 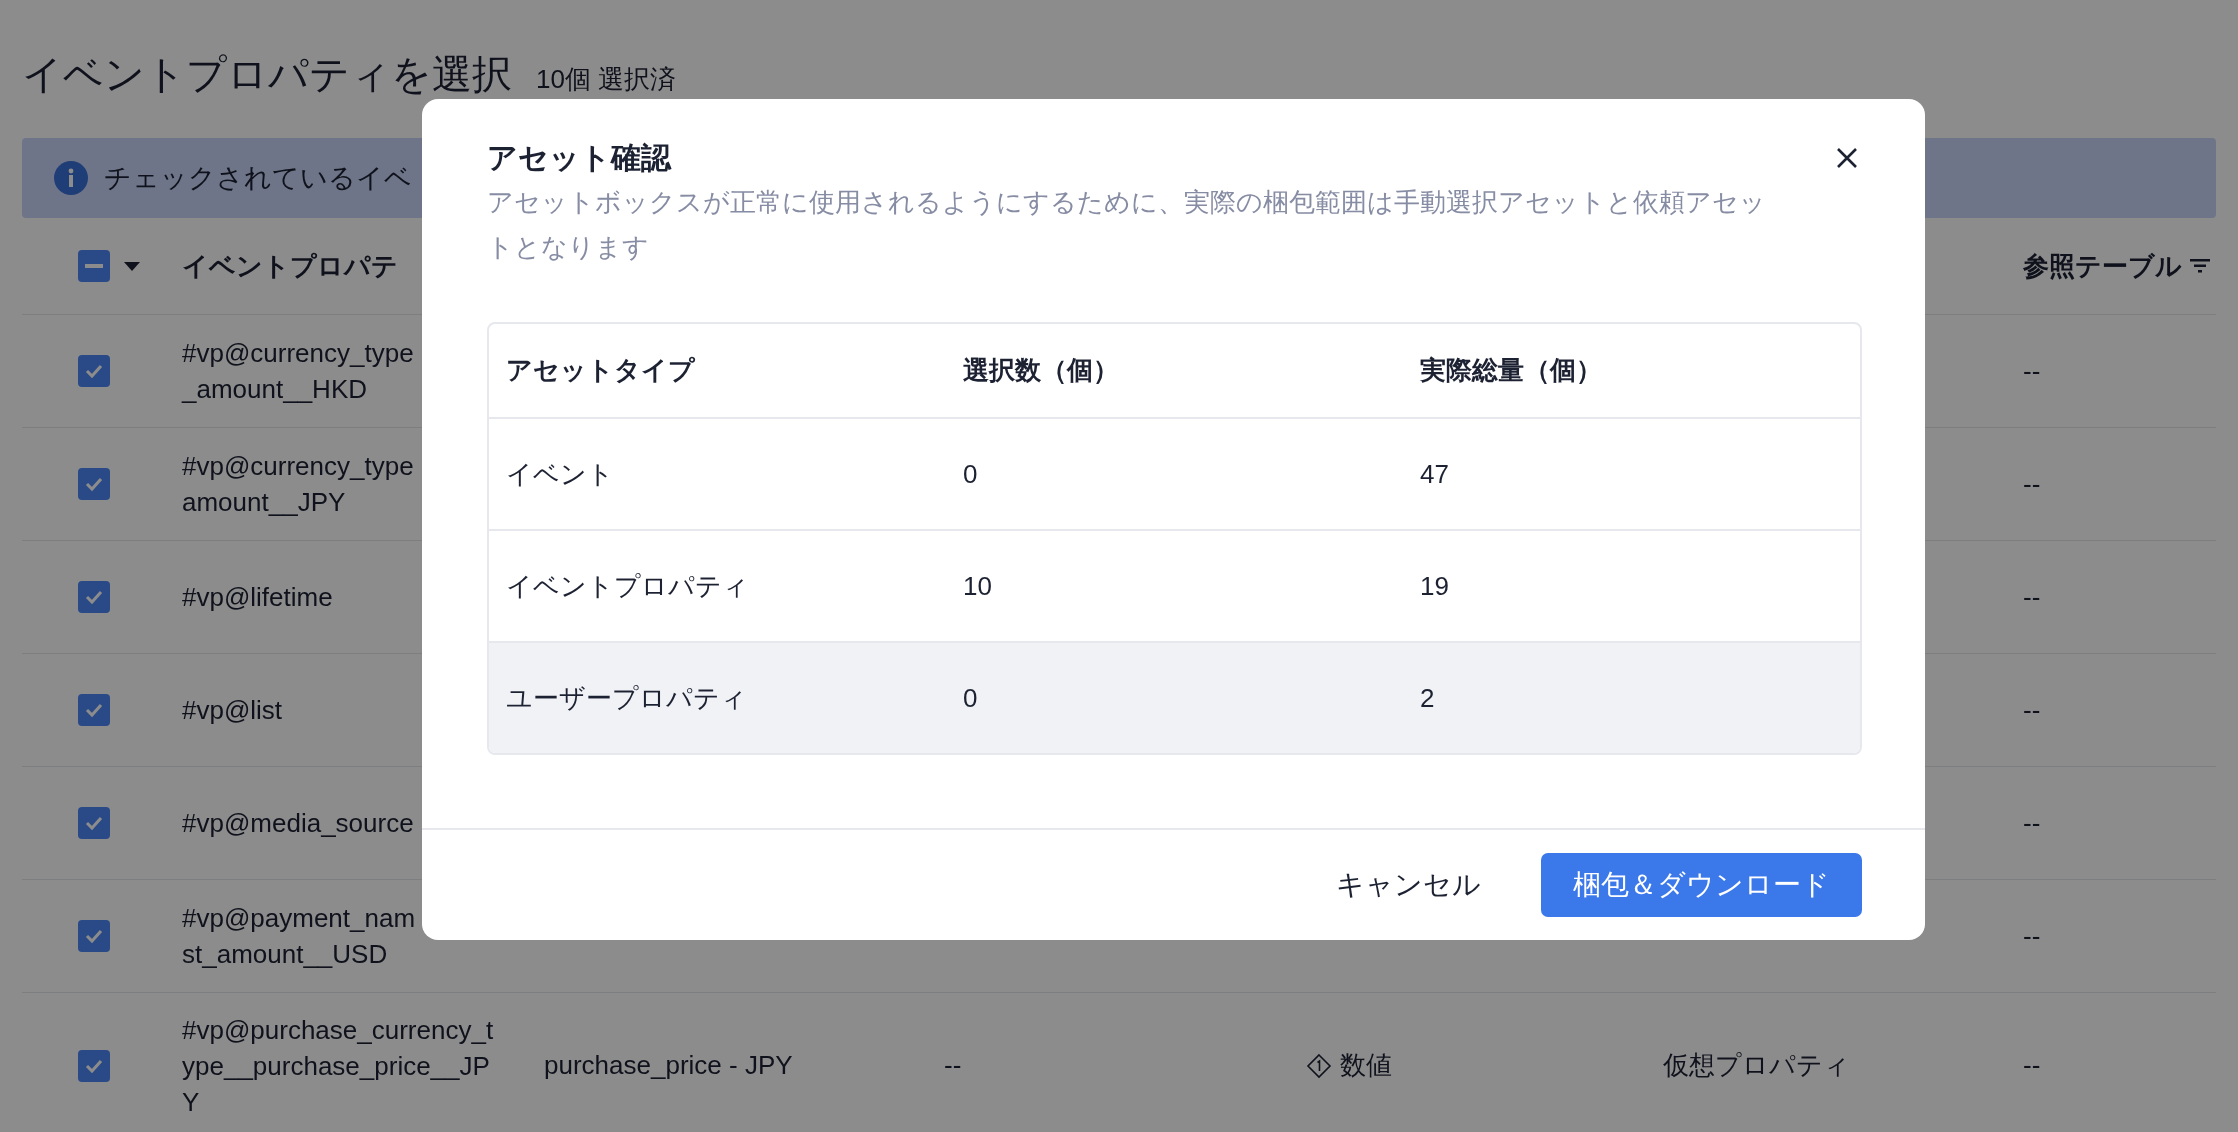 I want to click on property-name: #vp@currency_type amount__JPY, so click(x=298, y=484).